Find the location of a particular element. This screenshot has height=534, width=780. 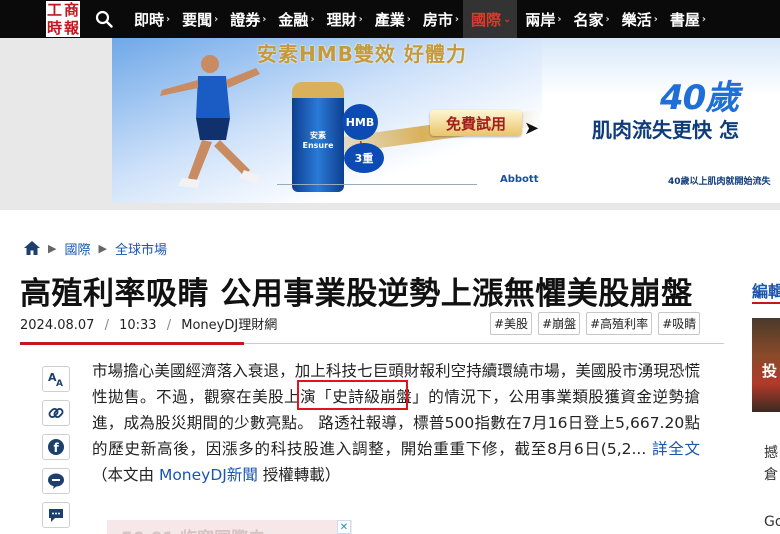

copy-link-button is located at coordinates (56, 413).